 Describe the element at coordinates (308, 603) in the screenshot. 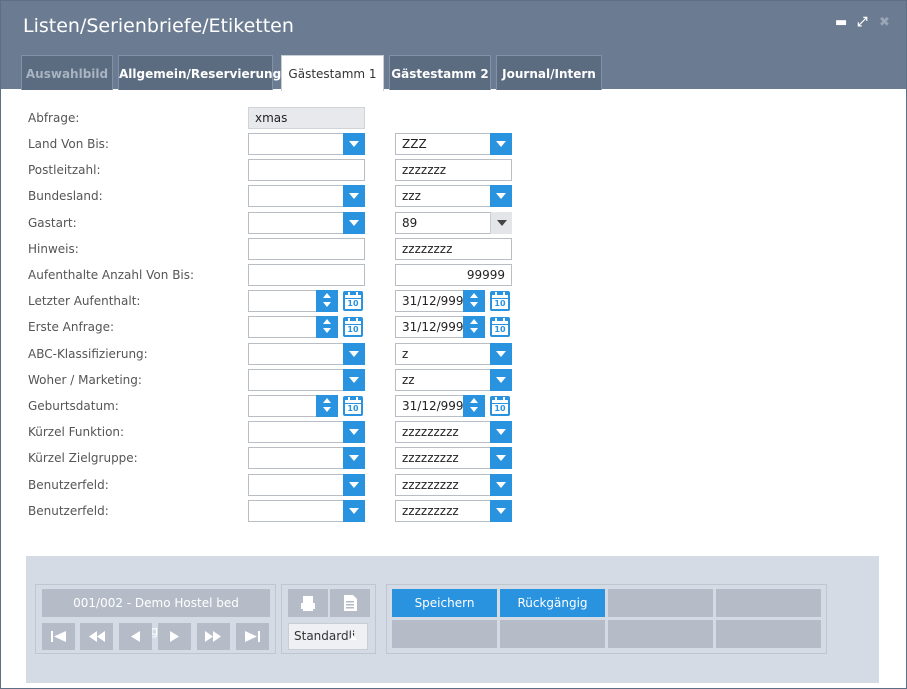

I see `printer-icon` at that location.